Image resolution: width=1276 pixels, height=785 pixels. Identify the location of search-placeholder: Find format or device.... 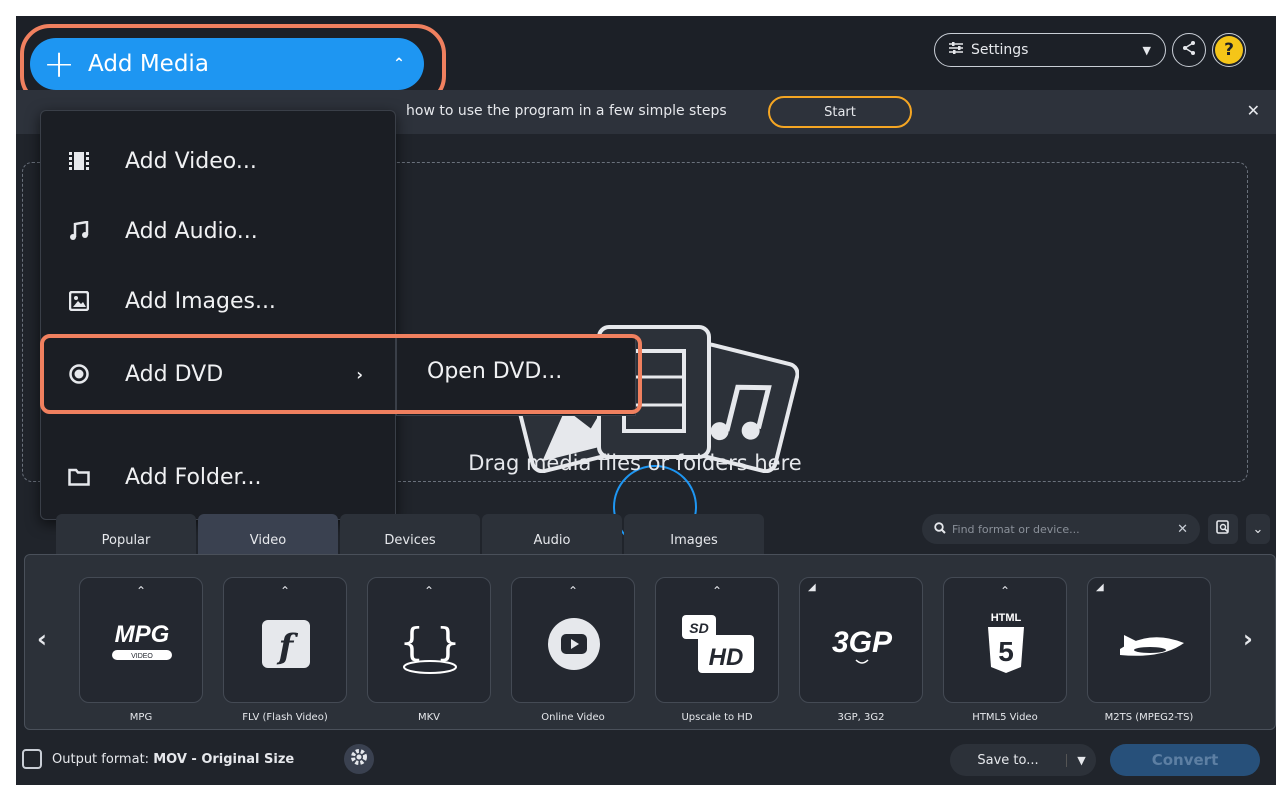
(1016, 529).